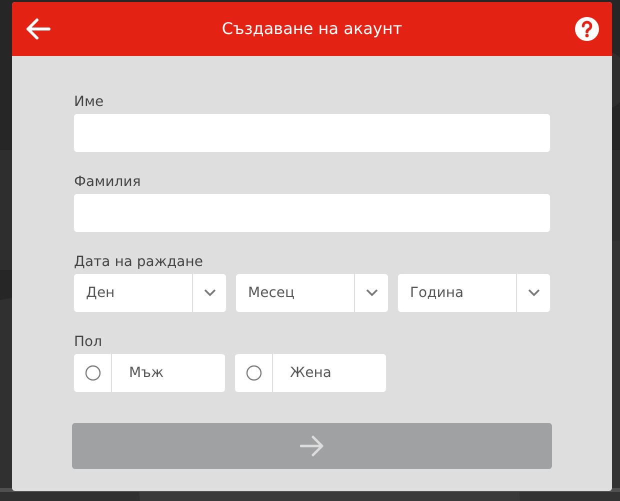  What do you see at coordinates (271, 293) in the screenshot?
I see `select-placeholder: Месец` at bounding box center [271, 293].